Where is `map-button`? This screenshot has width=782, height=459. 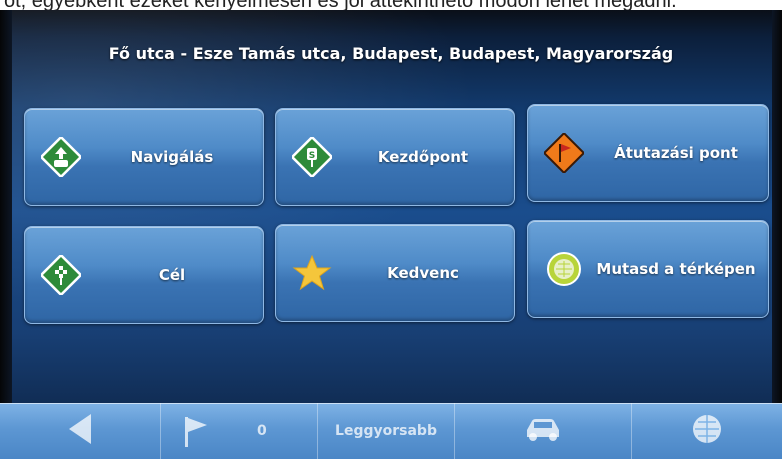
map-button is located at coordinates (707, 431).